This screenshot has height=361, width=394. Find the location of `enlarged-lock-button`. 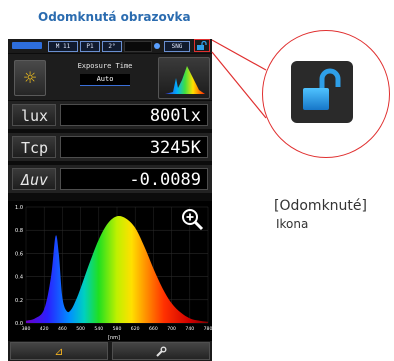

enlarged-lock-button is located at coordinates (322, 92).